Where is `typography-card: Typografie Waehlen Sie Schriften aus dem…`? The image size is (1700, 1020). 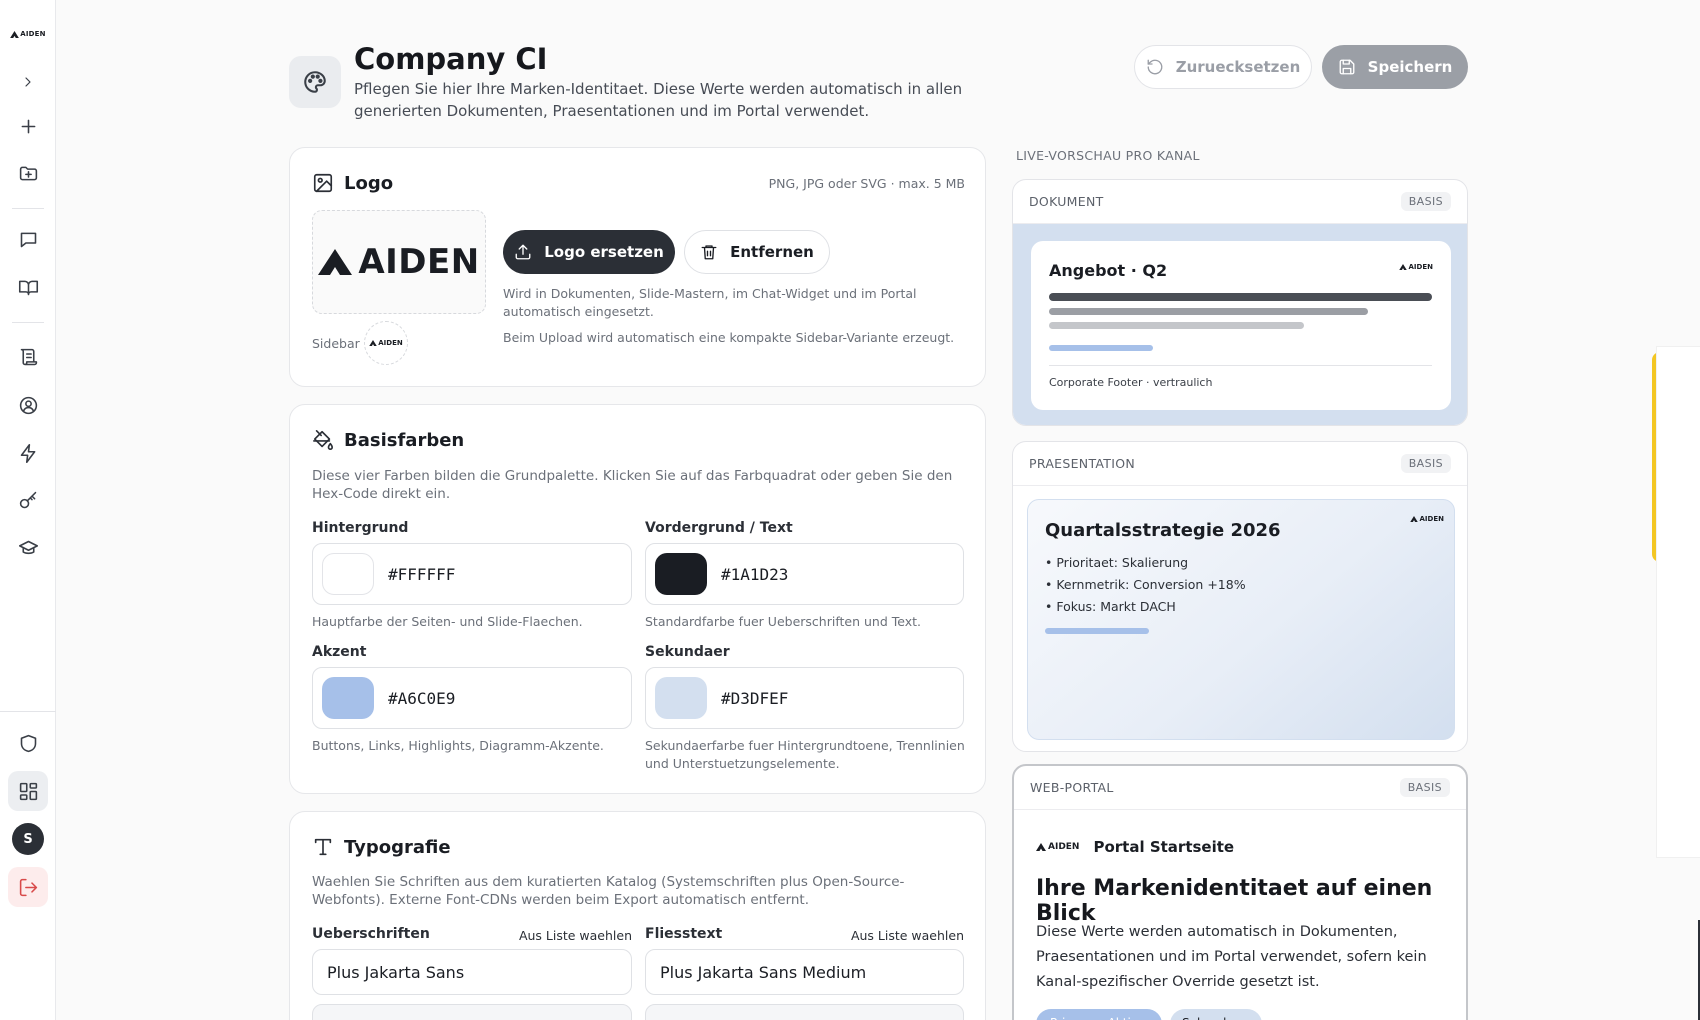 typography-card: Typografie Waehlen Sie Schriften aus dem… is located at coordinates (637, 915).